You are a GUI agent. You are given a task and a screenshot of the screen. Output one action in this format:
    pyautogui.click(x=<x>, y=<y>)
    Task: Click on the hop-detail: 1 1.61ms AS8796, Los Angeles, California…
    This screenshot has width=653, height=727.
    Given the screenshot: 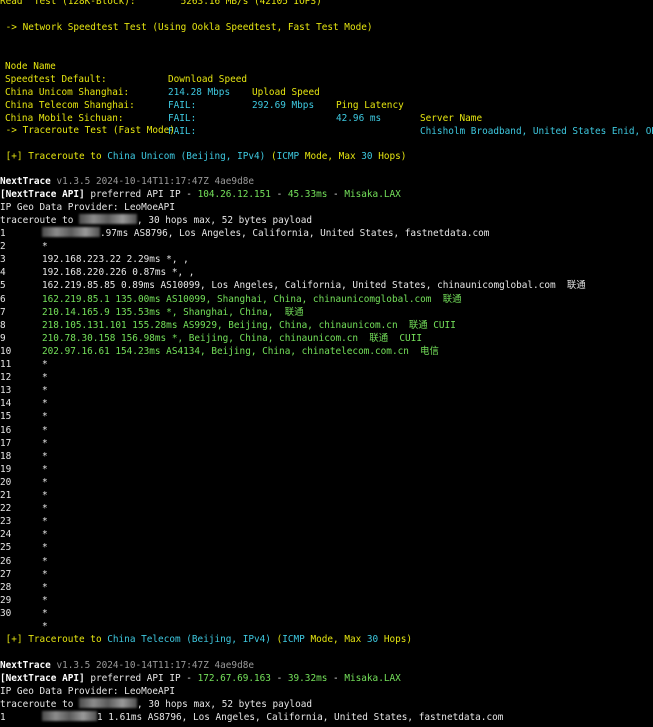 What is the action you would take?
    pyautogui.click(x=272, y=717)
    